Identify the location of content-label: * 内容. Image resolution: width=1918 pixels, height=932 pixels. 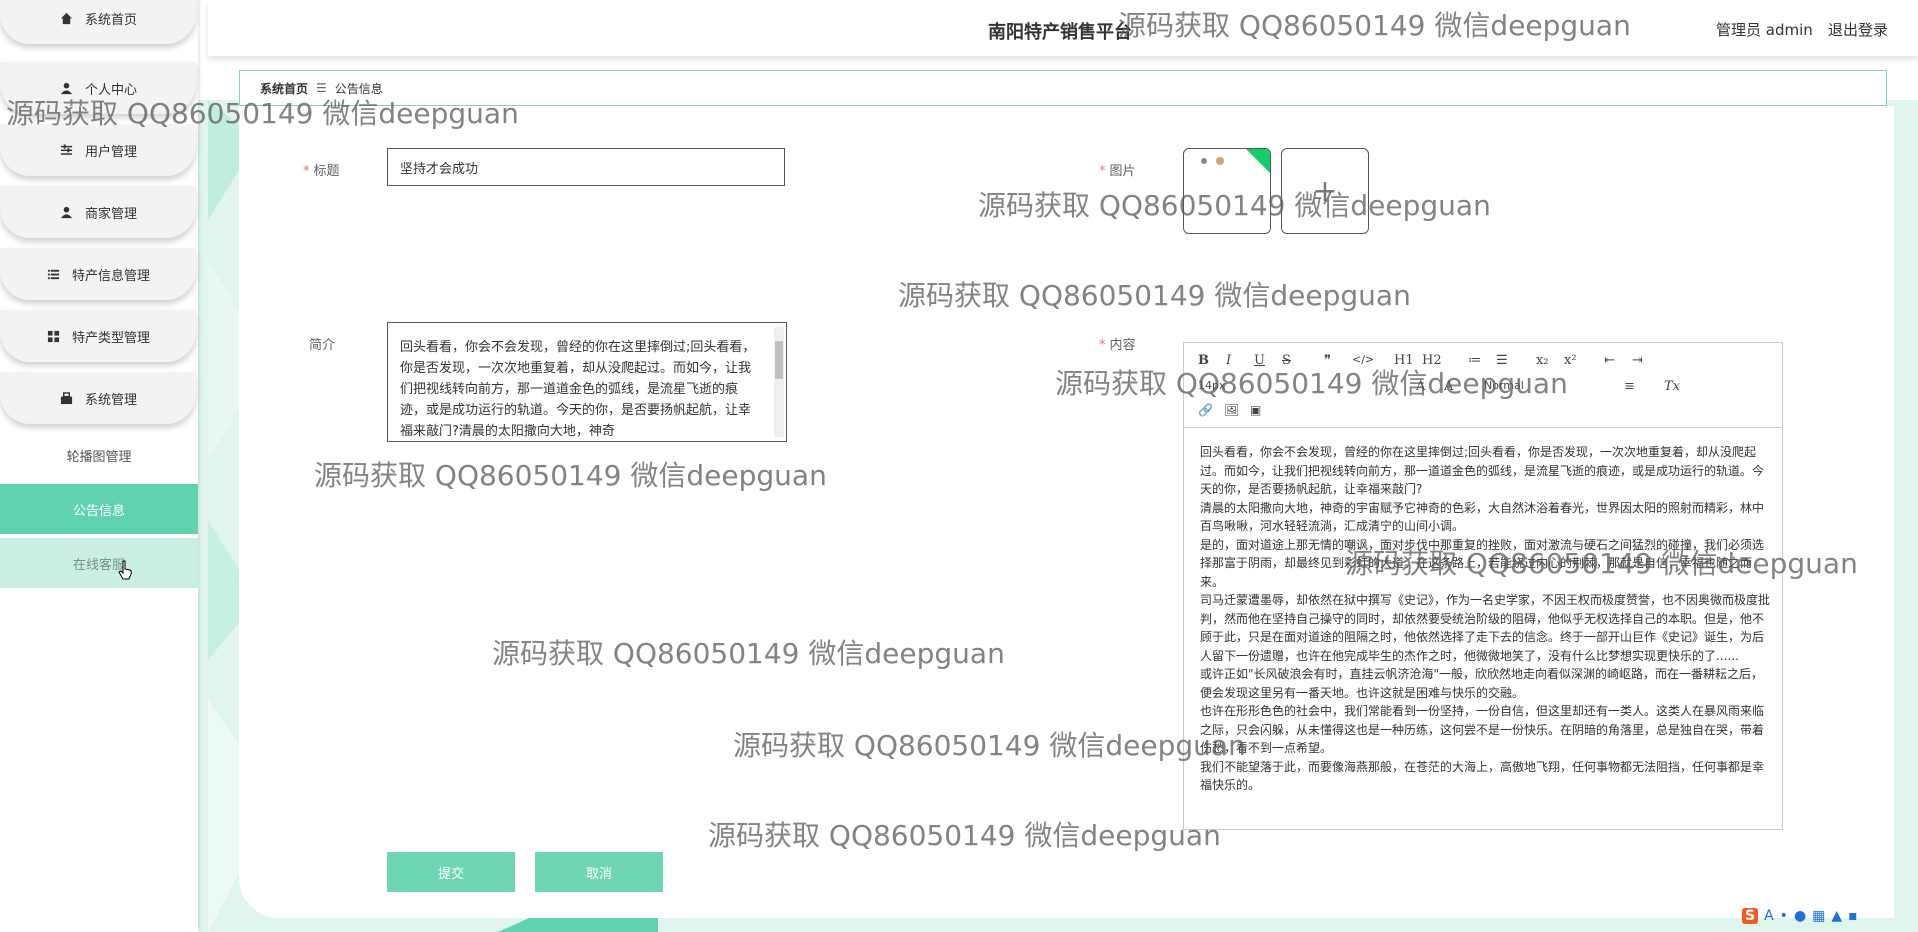
(1117, 345).